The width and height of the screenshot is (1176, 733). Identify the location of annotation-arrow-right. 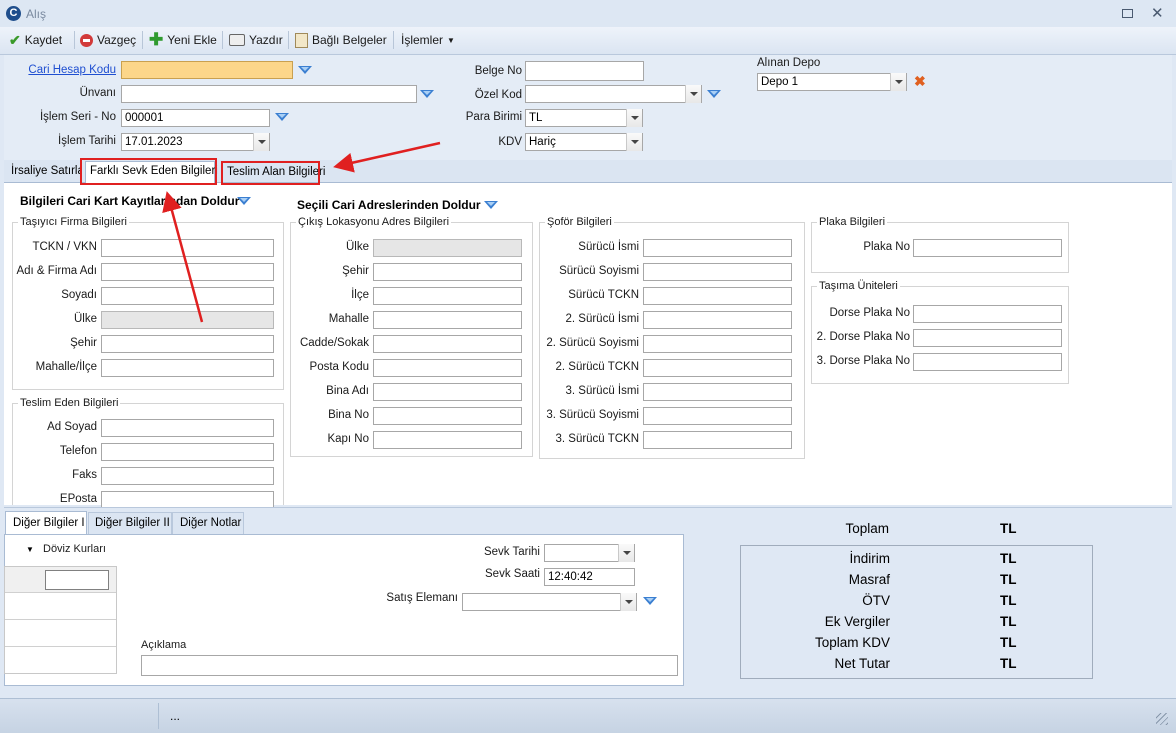
(387, 157).